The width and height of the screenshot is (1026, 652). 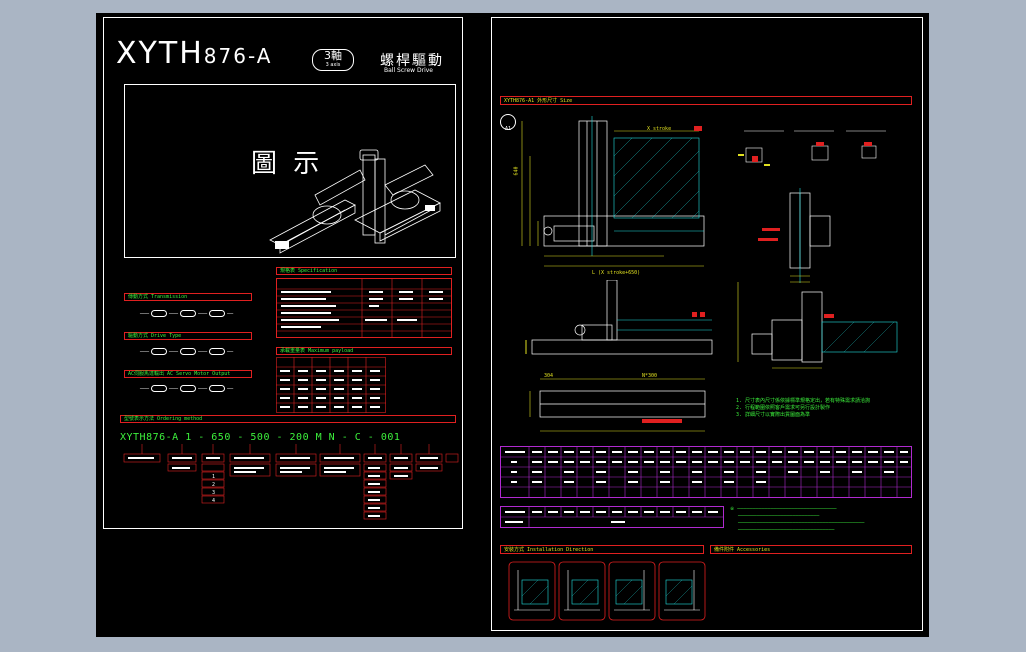 I want to click on drive-subtitle: Ball Screw Drive, so click(x=408, y=70).